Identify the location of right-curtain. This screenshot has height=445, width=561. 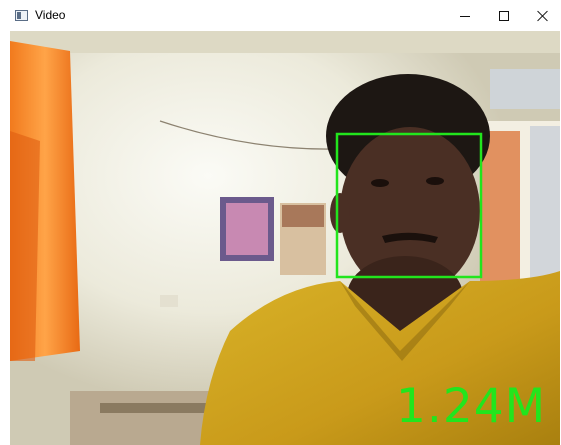
(500, 213).